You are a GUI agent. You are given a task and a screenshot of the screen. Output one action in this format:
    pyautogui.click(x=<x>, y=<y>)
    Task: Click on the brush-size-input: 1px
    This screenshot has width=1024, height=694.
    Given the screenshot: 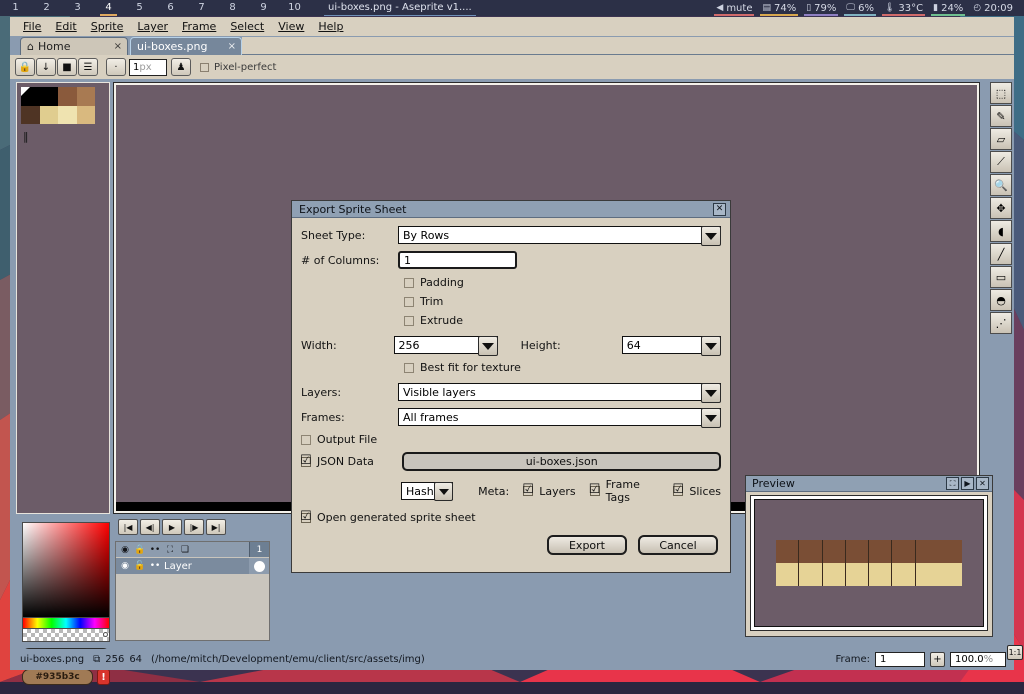 What is the action you would take?
    pyautogui.click(x=148, y=67)
    